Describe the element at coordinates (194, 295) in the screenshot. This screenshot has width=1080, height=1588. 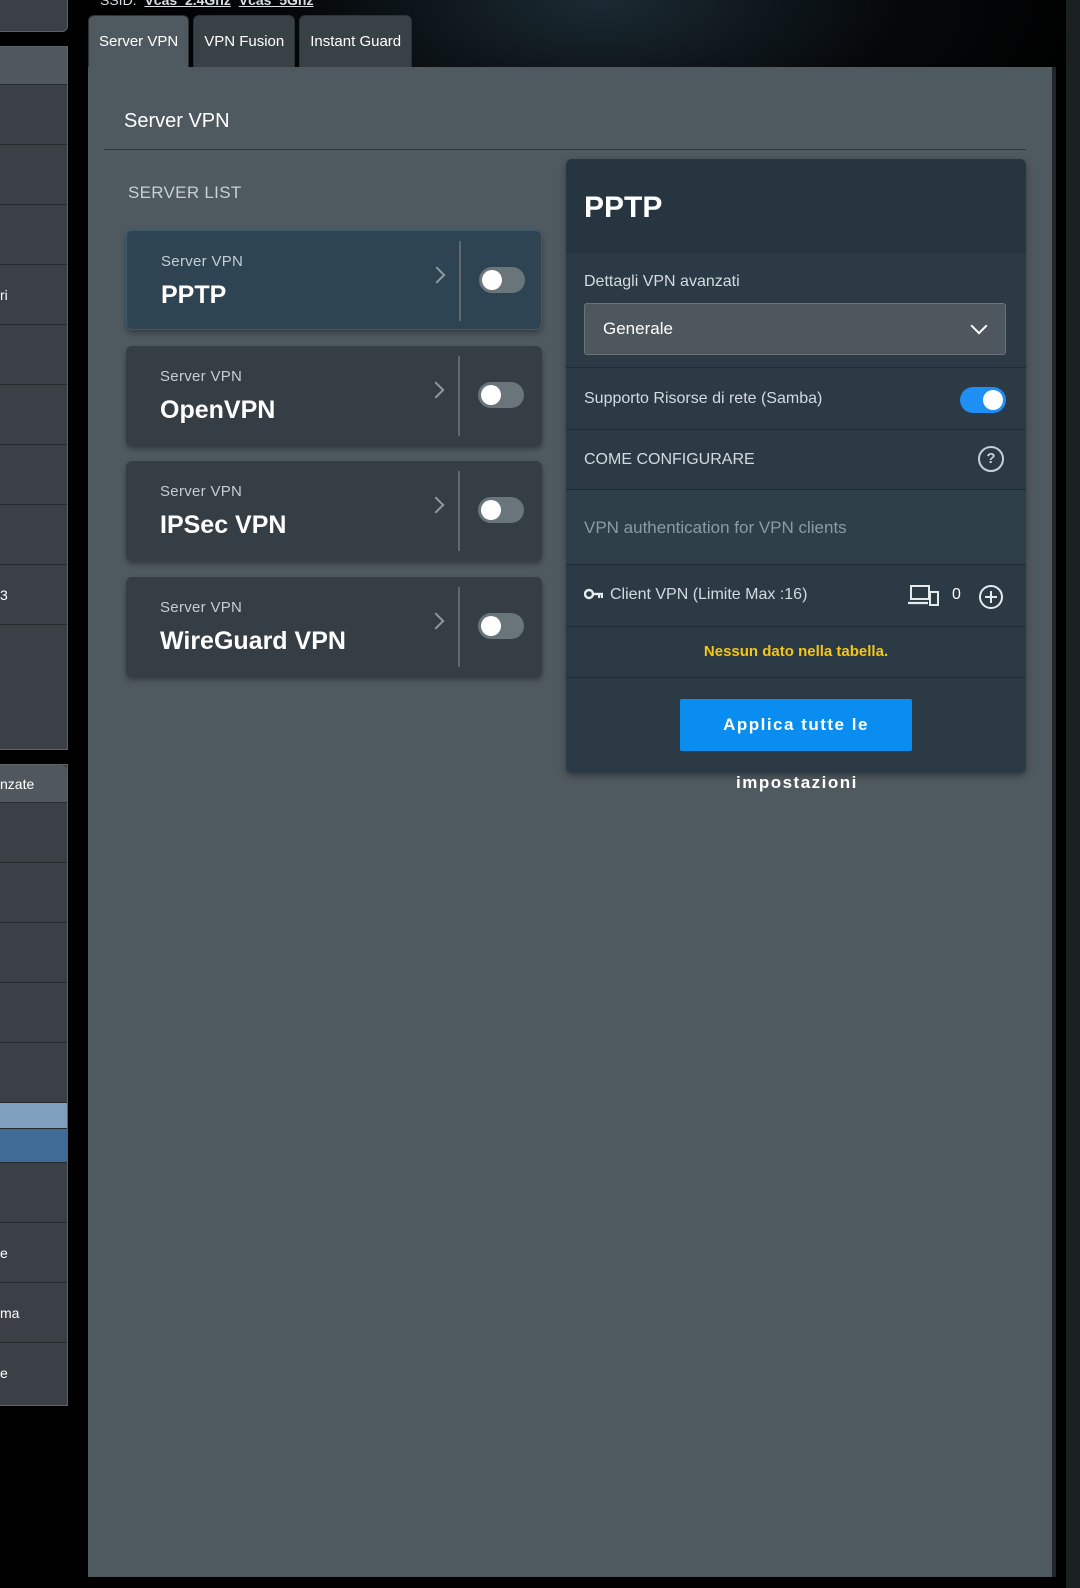
I see `server-card-name: PPTP` at that location.